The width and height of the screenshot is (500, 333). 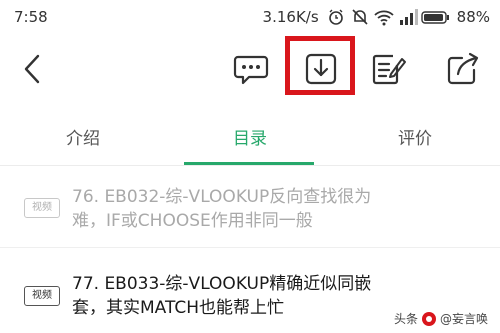 What do you see at coordinates (249, 163) in the screenshot?
I see `active-tab-indicator` at bounding box center [249, 163].